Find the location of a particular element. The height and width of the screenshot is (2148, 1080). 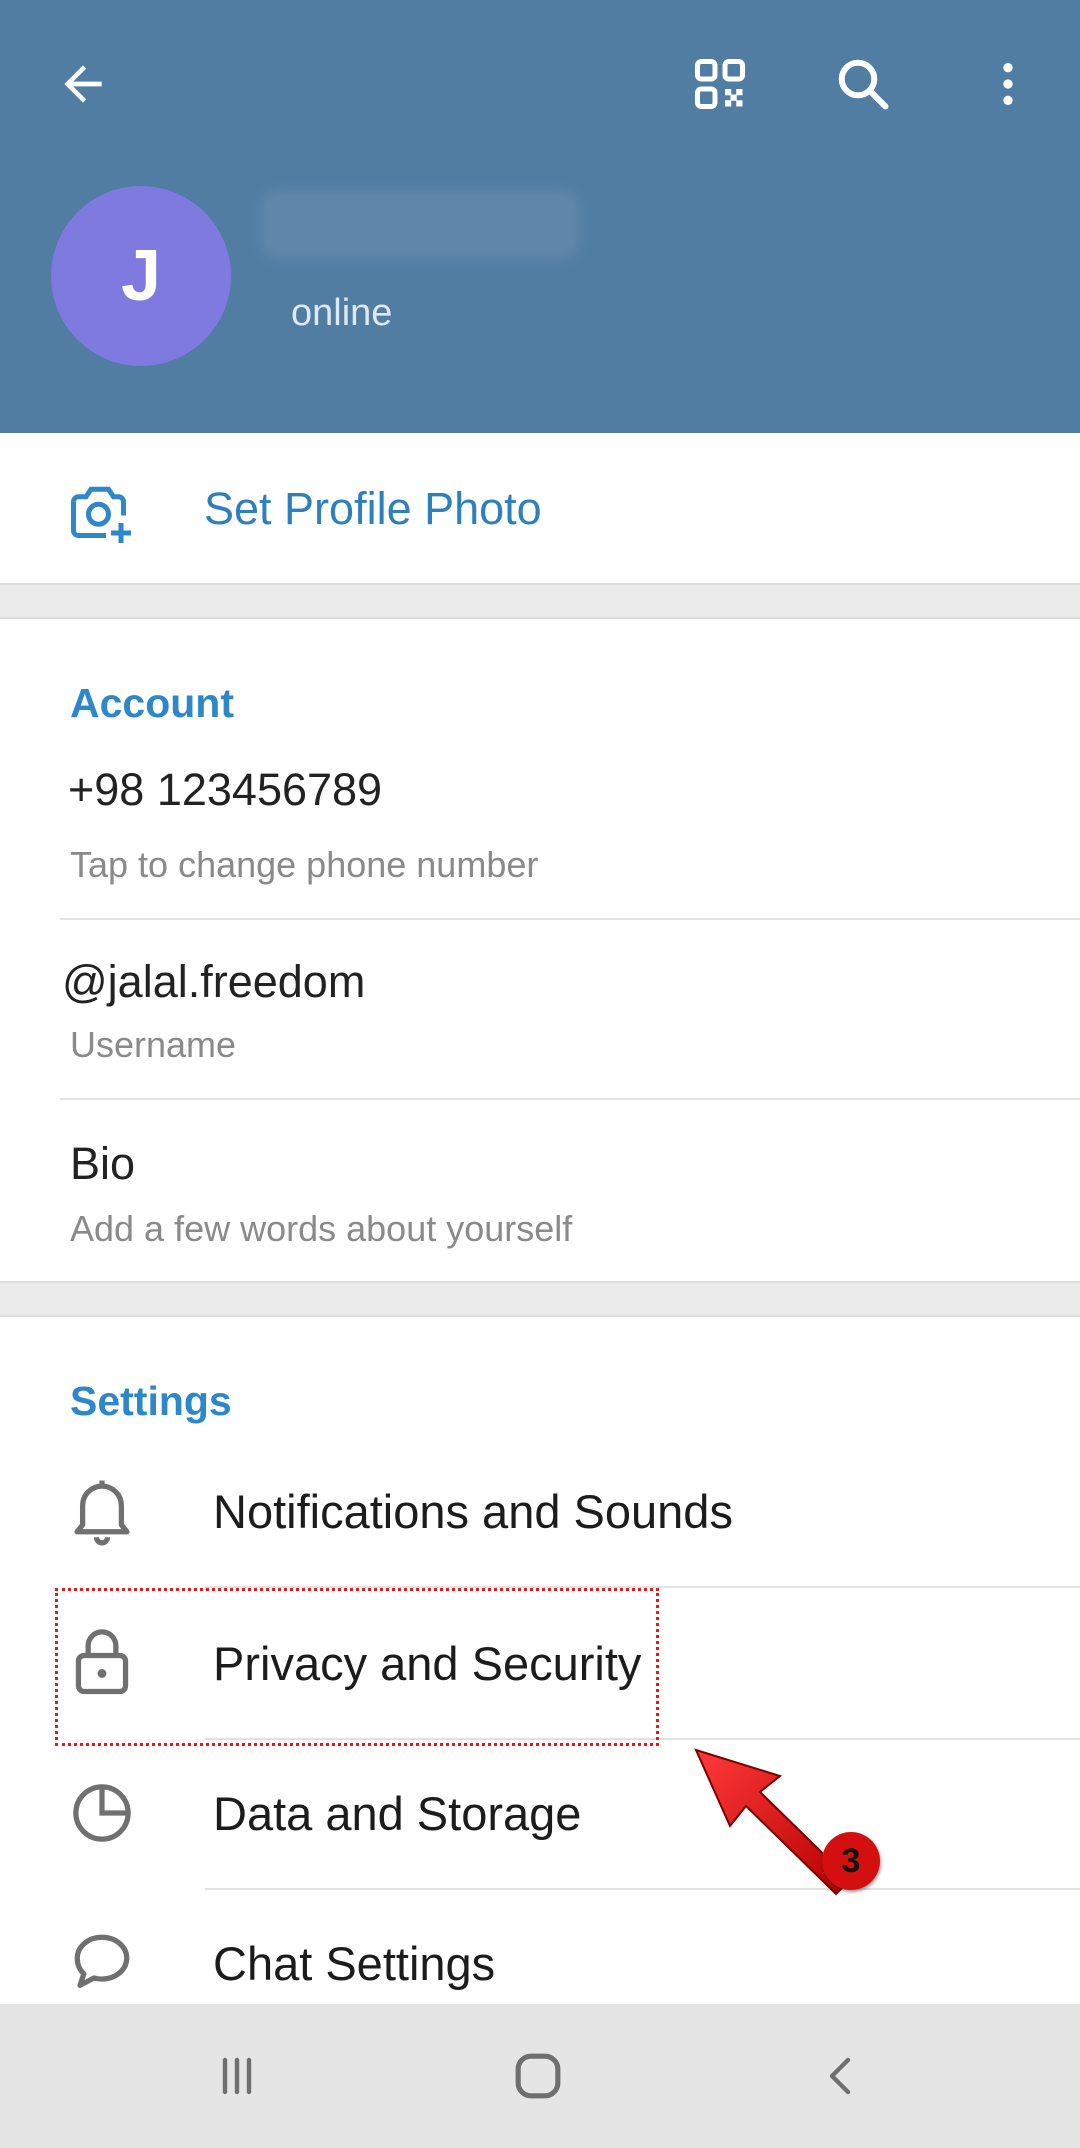

back-button is located at coordinates (83, 84).